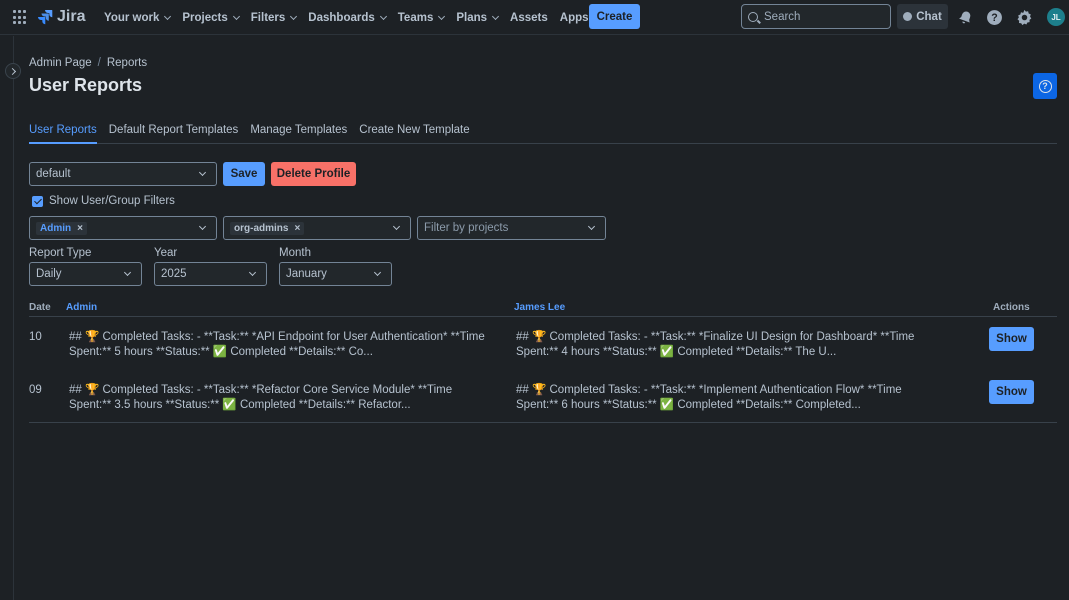 Image resolution: width=1069 pixels, height=600 pixels. I want to click on nav-filters: Filters, so click(274, 17).